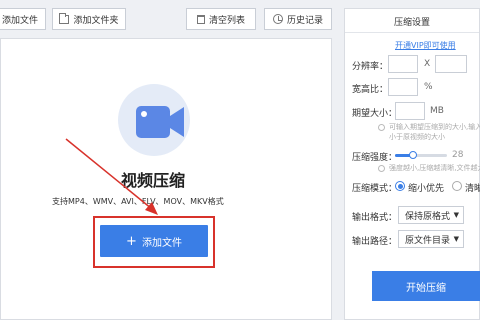 This screenshot has width=480, height=320. I want to click on add-folder-button: 添加文件夹, so click(89, 19).